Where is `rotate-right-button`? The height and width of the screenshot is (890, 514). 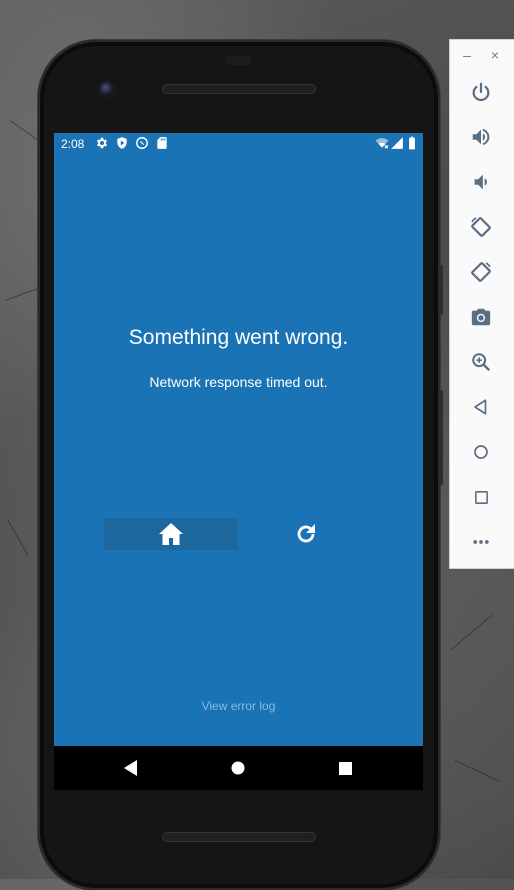
rotate-right-button is located at coordinates (481, 272).